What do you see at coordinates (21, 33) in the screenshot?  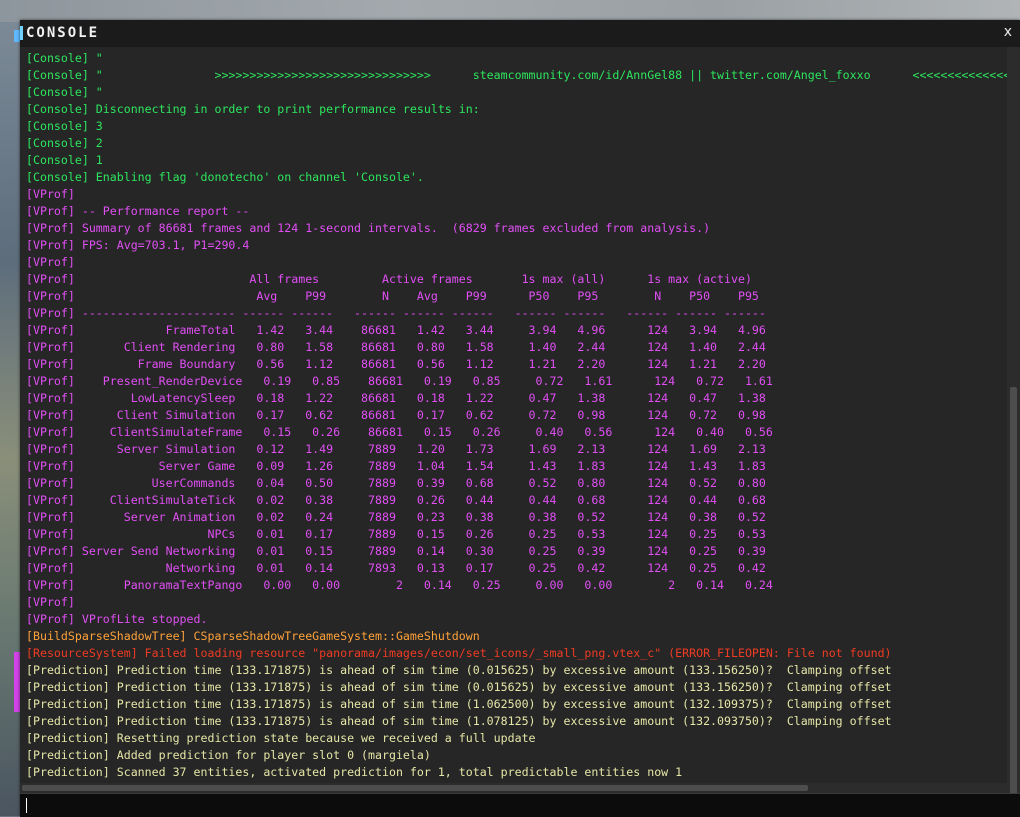 I see `title-accent` at bounding box center [21, 33].